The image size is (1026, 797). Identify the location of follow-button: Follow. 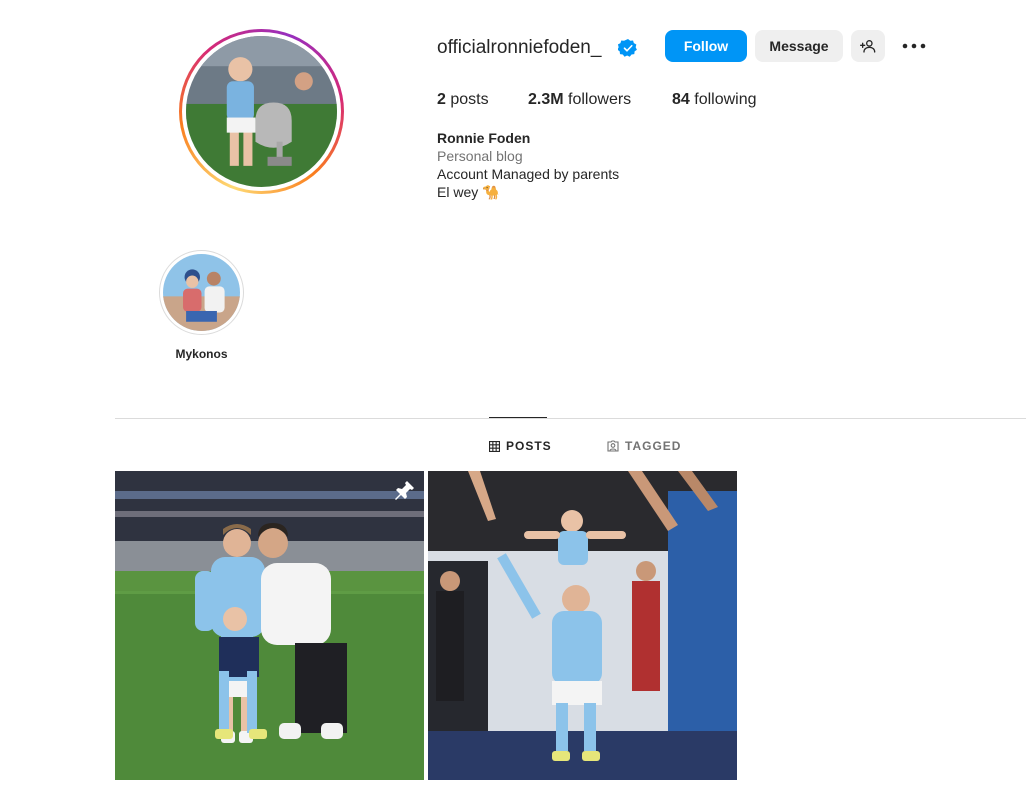
(706, 46).